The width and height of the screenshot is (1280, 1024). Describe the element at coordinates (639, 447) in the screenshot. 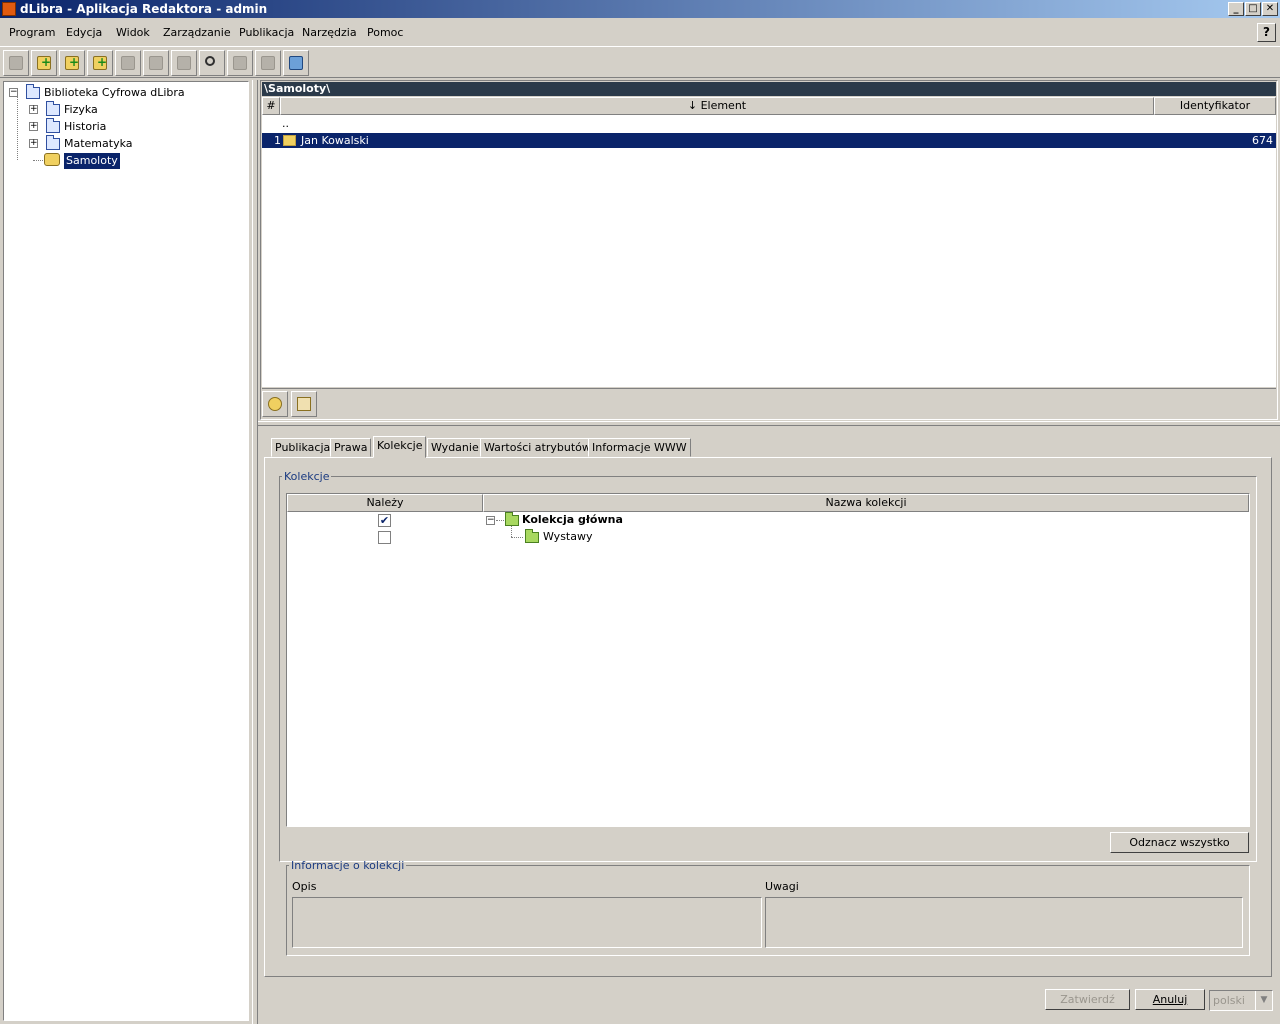

I see `tab-informacje-www: Informacje WWW` at that location.